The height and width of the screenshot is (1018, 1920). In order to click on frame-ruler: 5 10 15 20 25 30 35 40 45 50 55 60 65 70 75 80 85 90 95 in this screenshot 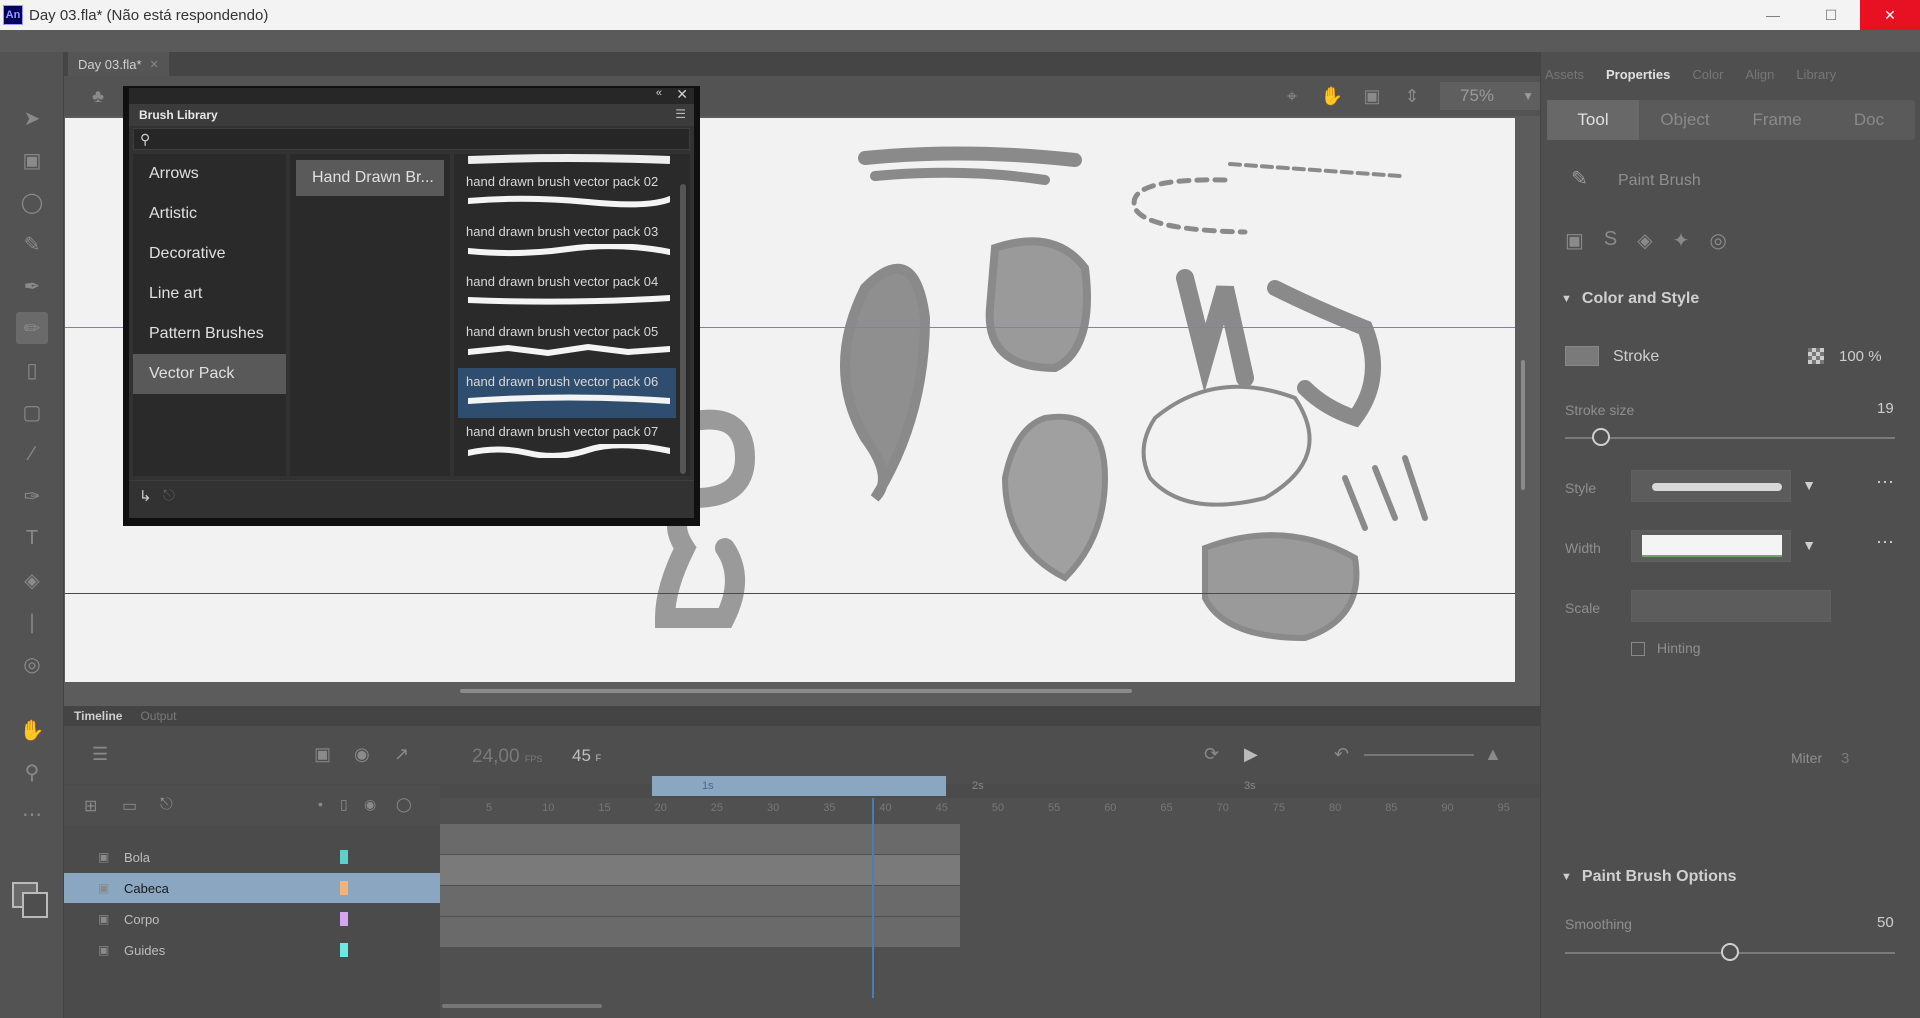, I will do `click(990, 809)`.